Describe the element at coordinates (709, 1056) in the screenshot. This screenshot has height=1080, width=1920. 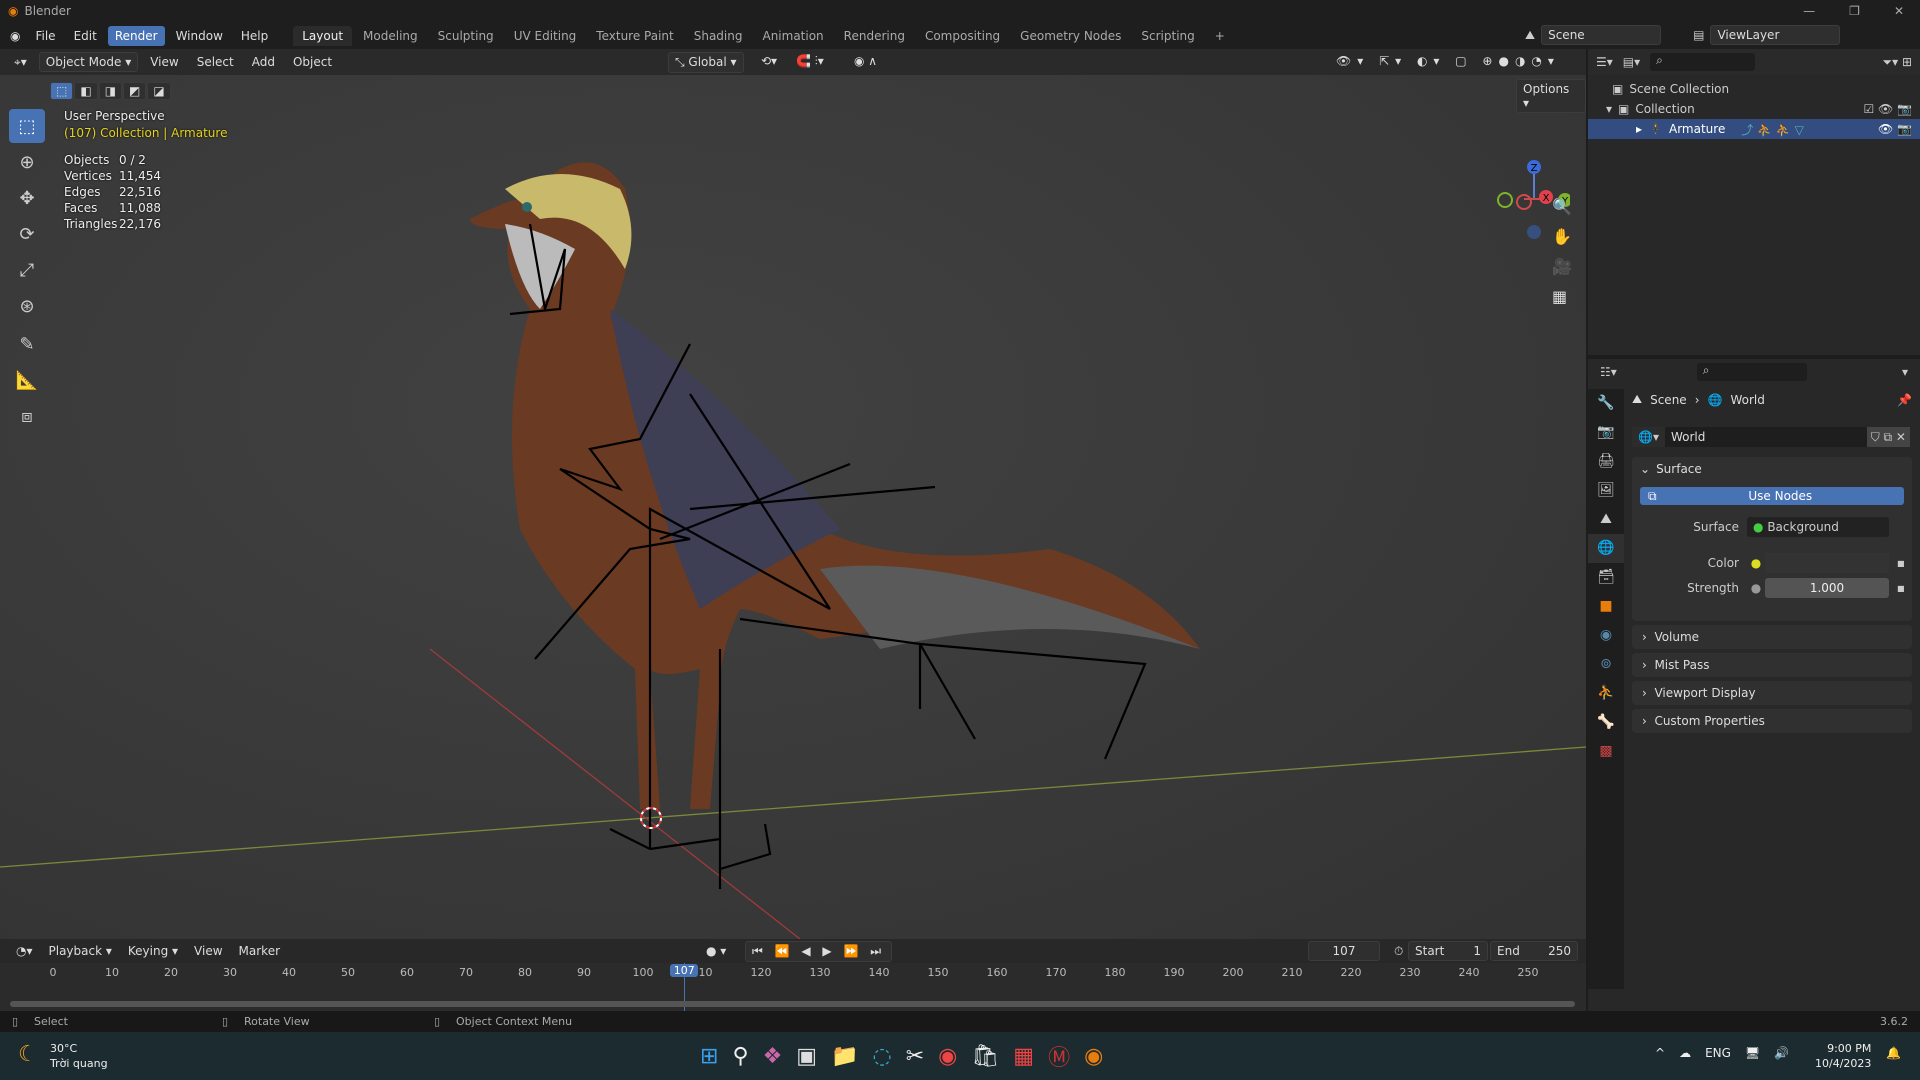
I see `windows-start-icon: ⊞` at that location.